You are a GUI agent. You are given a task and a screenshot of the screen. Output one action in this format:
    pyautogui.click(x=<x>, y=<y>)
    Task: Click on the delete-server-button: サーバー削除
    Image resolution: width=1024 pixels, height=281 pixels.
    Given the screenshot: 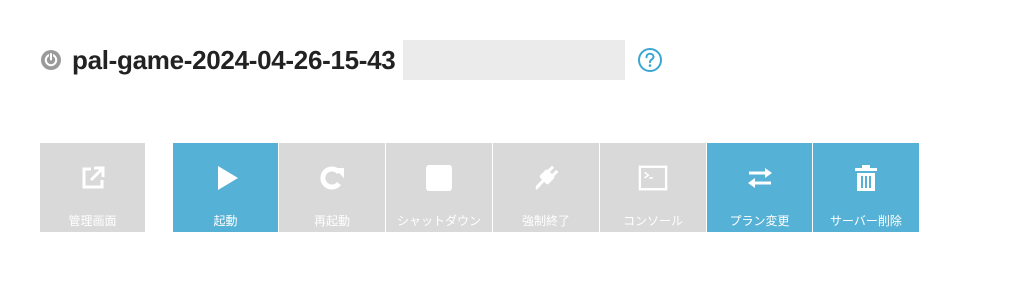 What is the action you would take?
    pyautogui.click(x=866, y=187)
    